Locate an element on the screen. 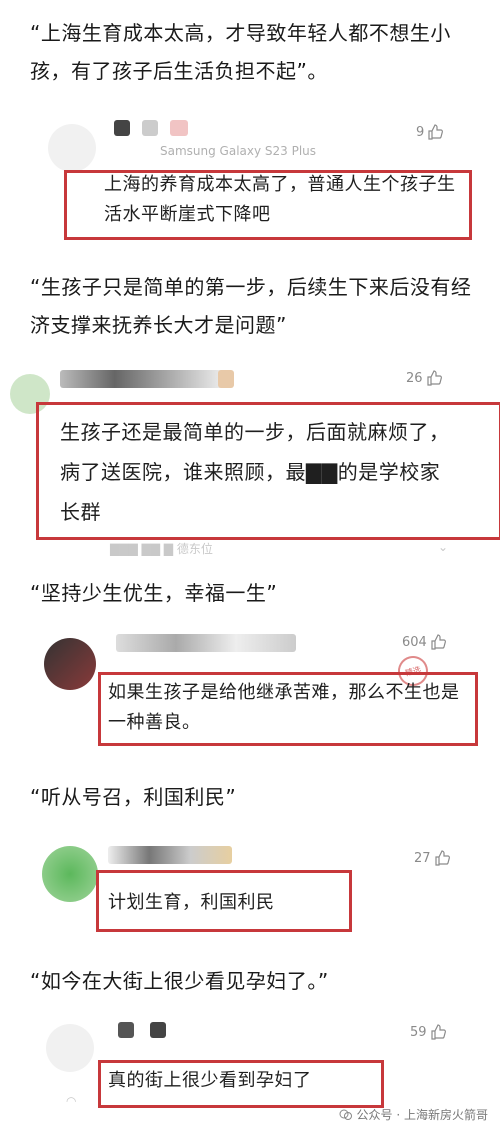  like-count: 59 is located at coordinates (418, 1032).